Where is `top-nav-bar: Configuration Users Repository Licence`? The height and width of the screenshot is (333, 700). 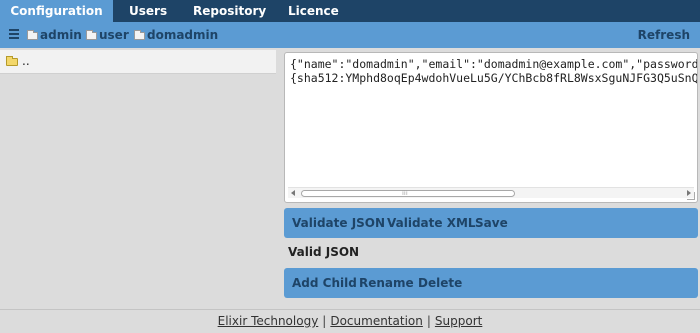
top-nav-bar: Configuration Users Repository Licence is located at coordinates (350, 11).